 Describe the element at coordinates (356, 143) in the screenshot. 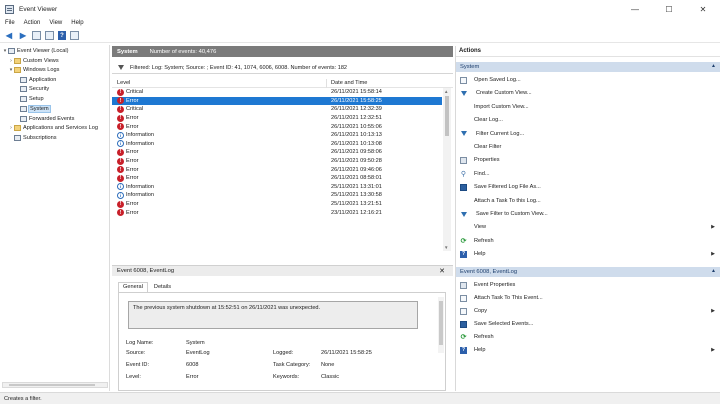

I see `event-date-time: 26/11/2021 10:13:08` at that location.